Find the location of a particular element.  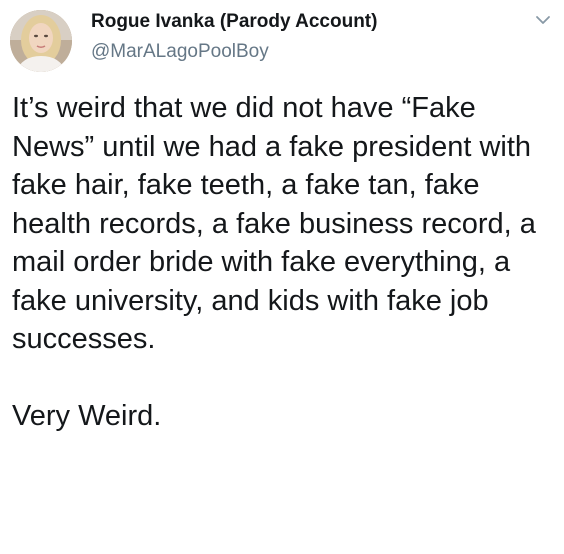

avatar is located at coordinates (41, 41).